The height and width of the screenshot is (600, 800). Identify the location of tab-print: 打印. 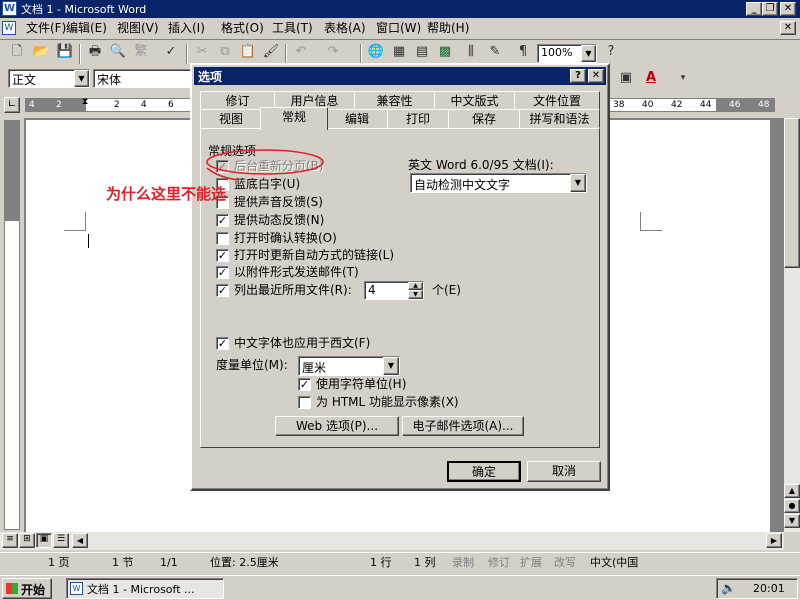
(418, 118).